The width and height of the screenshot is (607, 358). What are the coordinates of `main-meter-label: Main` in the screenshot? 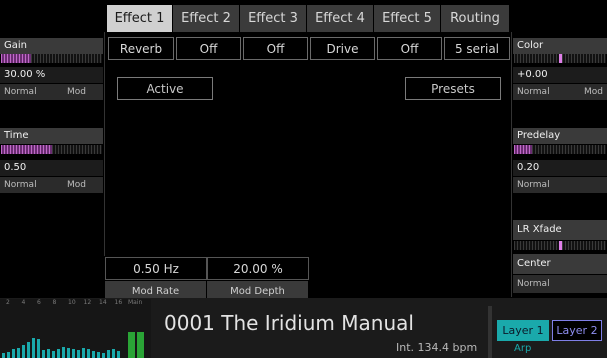 It's located at (135, 302).